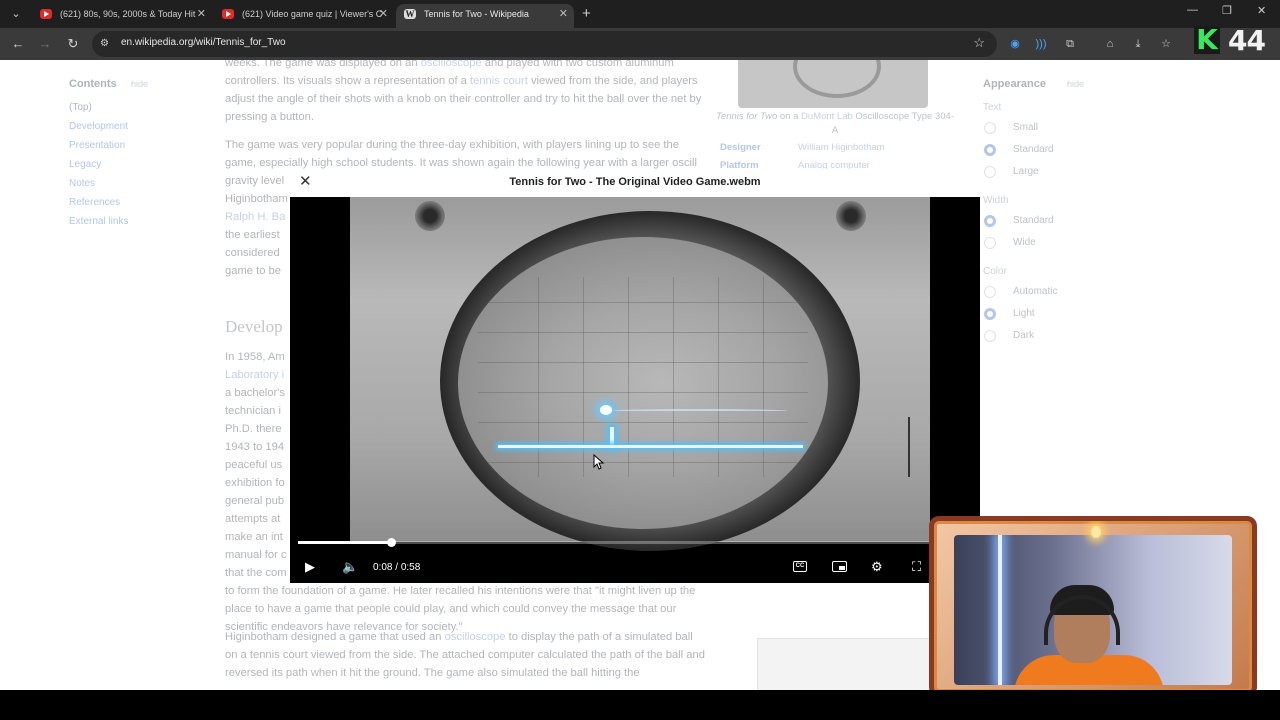 This screenshot has height=720, width=1280. Describe the element at coordinates (253, 271) in the screenshot. I see `text: game to be` at that location.